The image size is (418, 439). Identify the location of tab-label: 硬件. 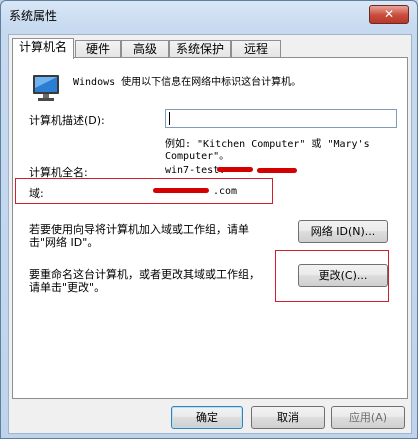
(97, 49).